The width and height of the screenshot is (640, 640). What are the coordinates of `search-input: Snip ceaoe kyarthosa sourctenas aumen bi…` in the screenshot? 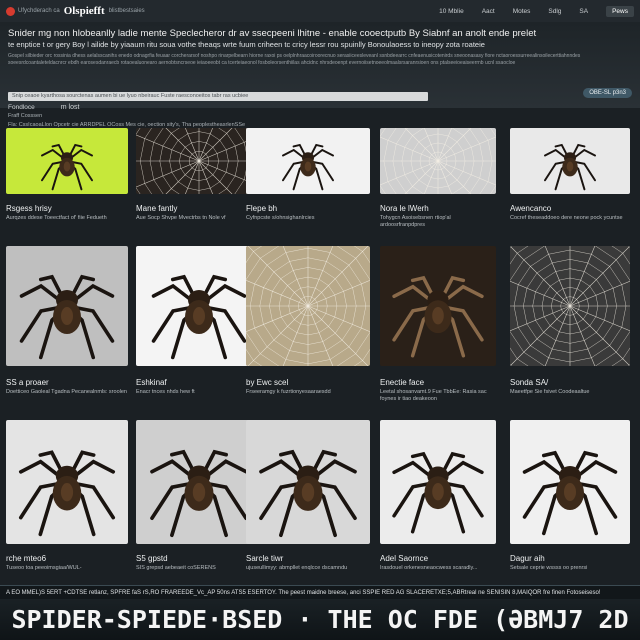 It's located at (218, 96).